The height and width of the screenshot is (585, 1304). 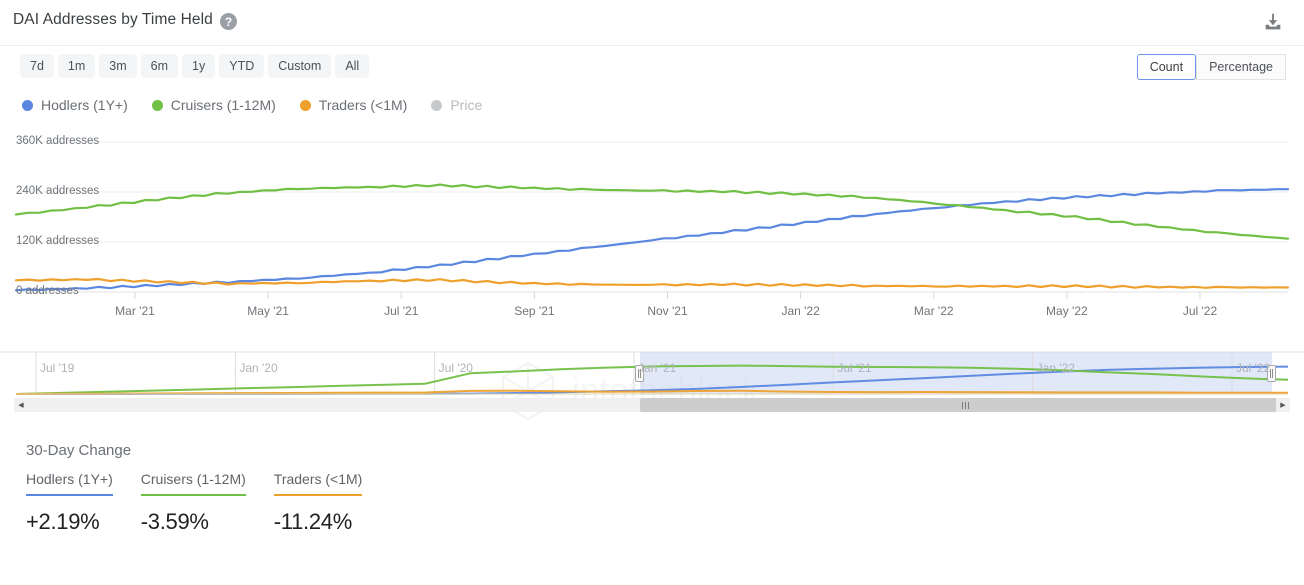 I want to click on navigator-scrollbar: ◀ ▶, so click(x=652, y=405).